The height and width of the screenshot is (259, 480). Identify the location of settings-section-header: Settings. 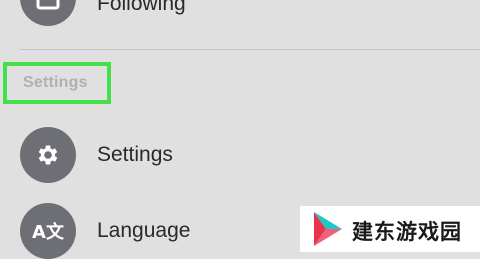
(57, 83).